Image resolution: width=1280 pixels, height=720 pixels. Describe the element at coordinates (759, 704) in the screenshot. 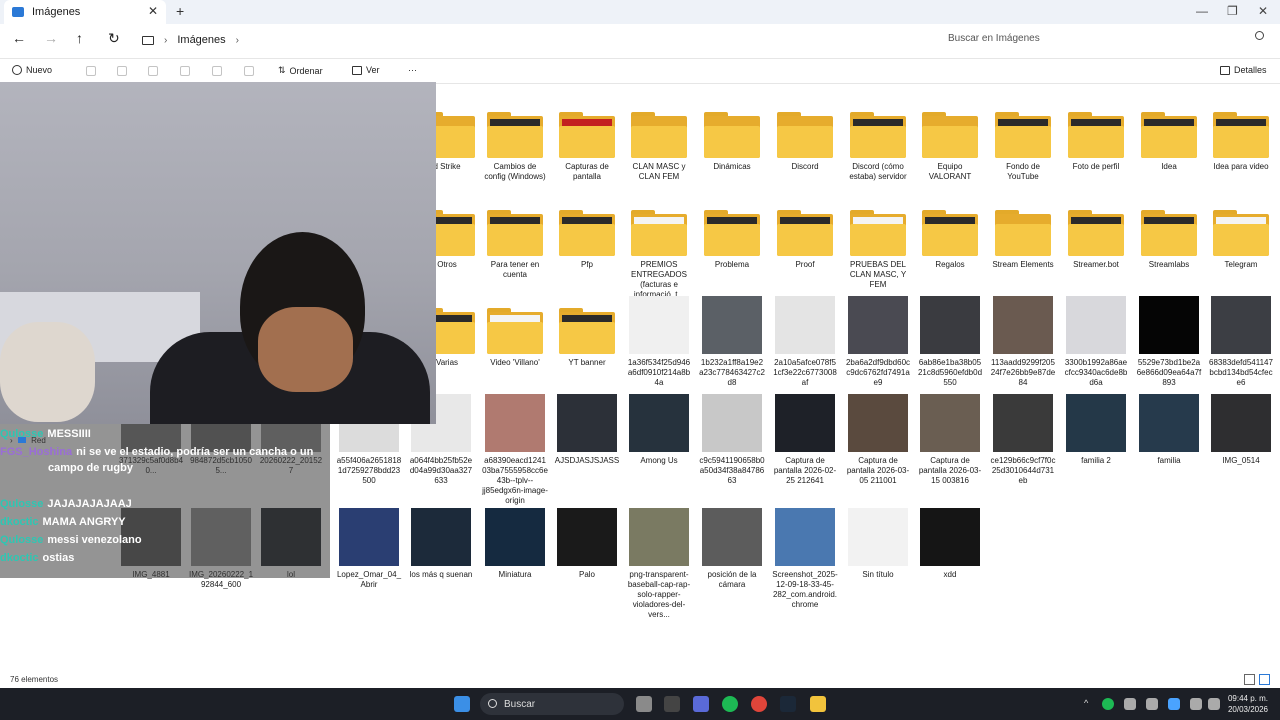

I see `chrome-icon` at that location.